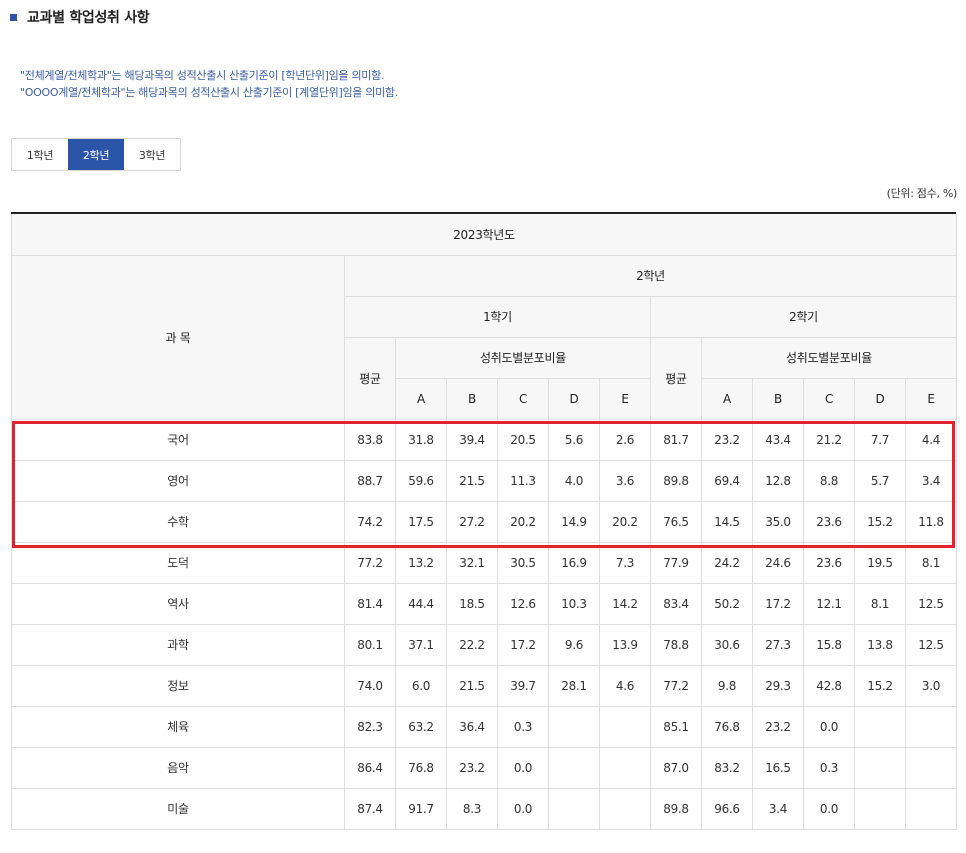 The width and height of the screenshot is (966, 853). Describe the element at coordinates (370, 603) in the screenshot. I see `s1-average-cell: 81.4` at that location.